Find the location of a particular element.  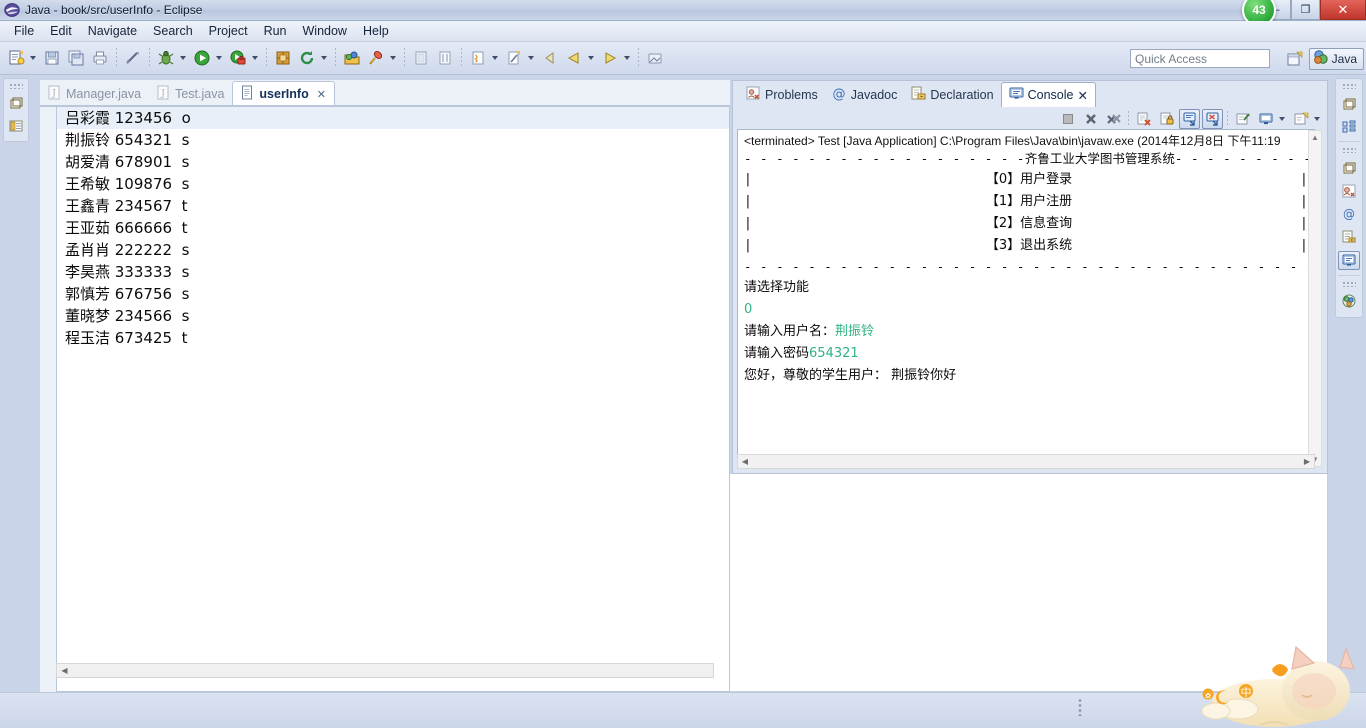

display-selected-console-menu-icon is located at coordinates (1282, 119).